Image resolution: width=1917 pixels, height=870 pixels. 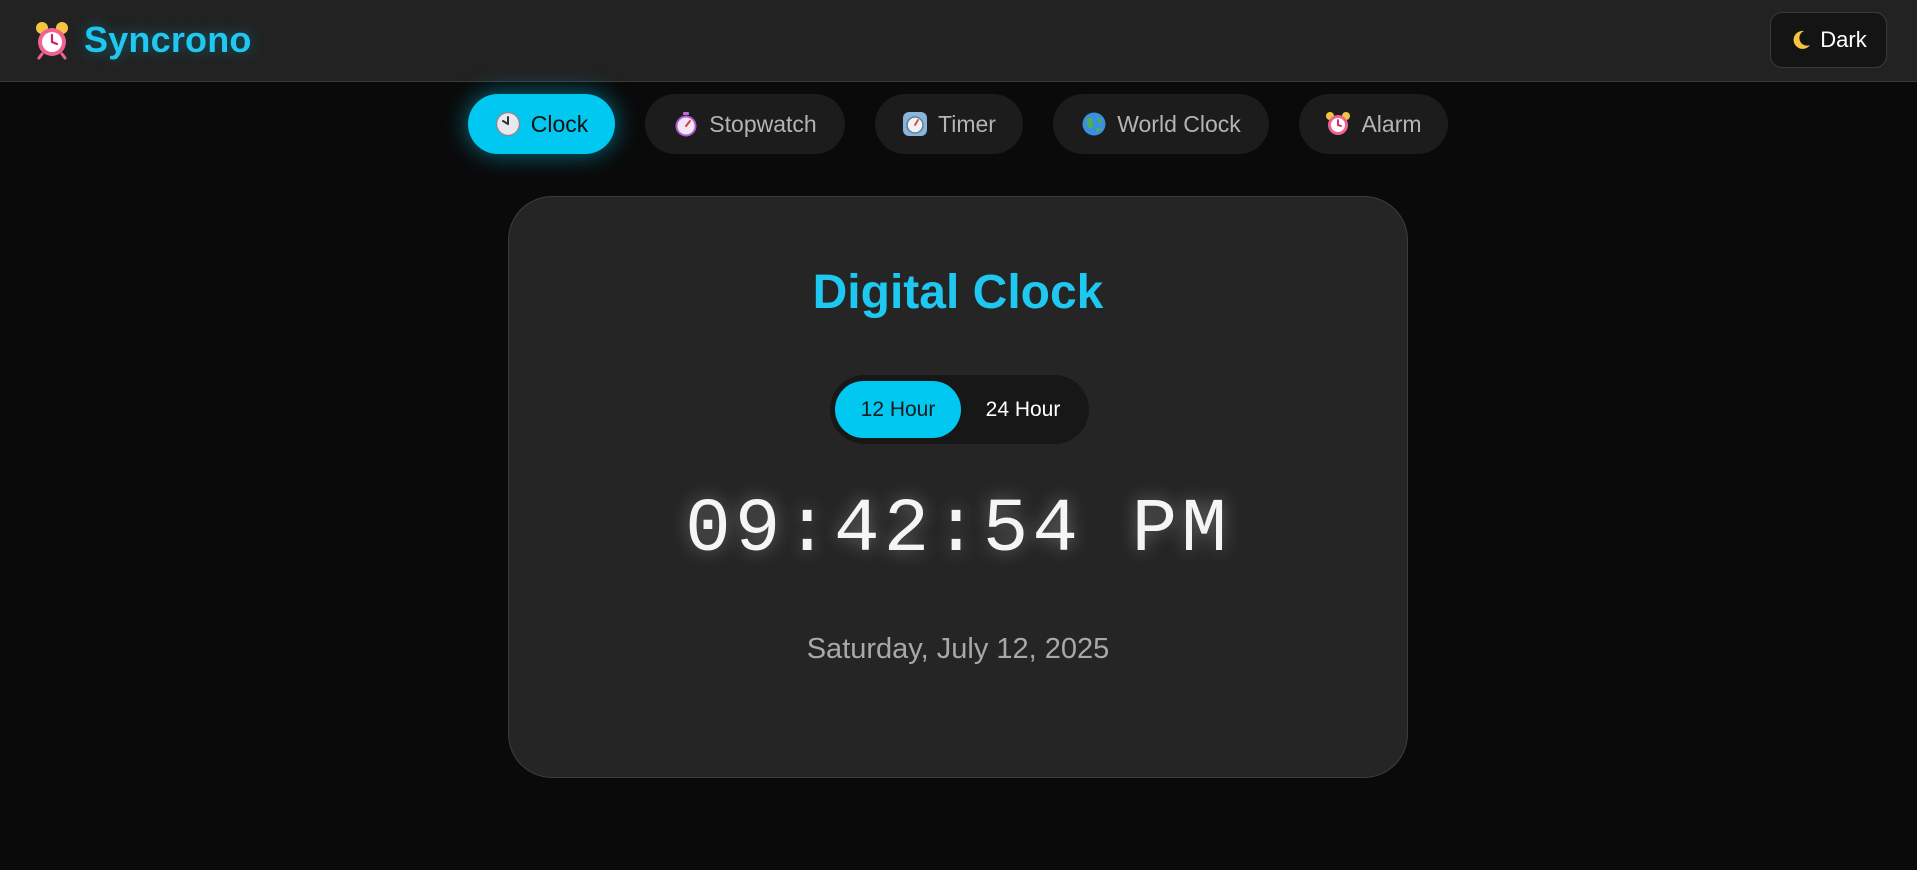 I want to click on timer-icon, so click(x=915, y=124).